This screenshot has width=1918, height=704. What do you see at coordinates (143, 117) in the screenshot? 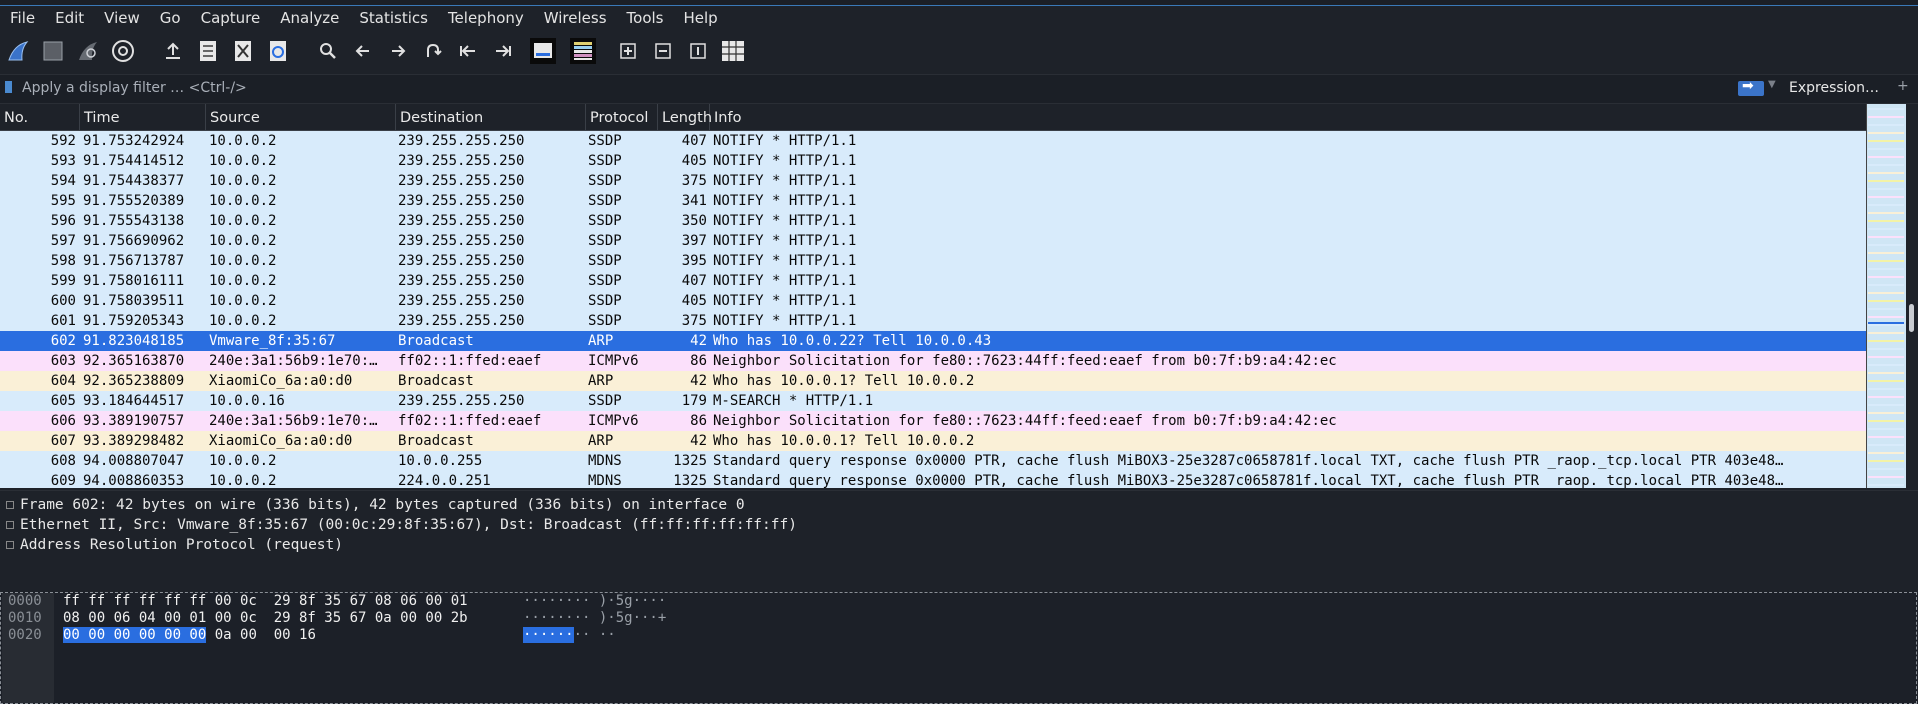
I see `column-header-time: Time` at bounding box center [143, 117].